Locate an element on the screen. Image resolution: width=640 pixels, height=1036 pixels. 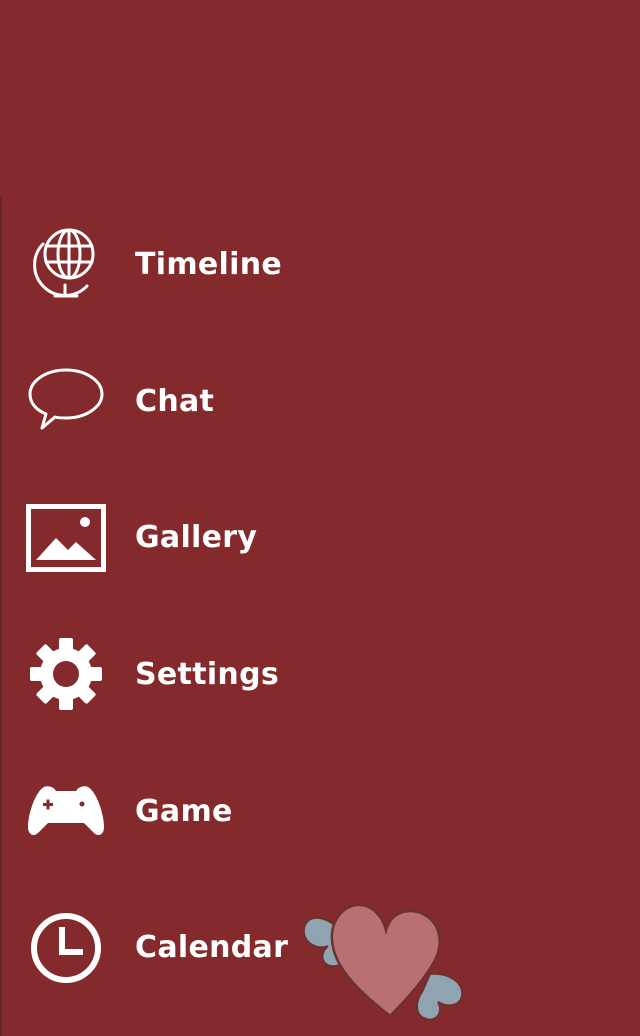
menu-item-label: Calendar is located at coordinates (212, 948).